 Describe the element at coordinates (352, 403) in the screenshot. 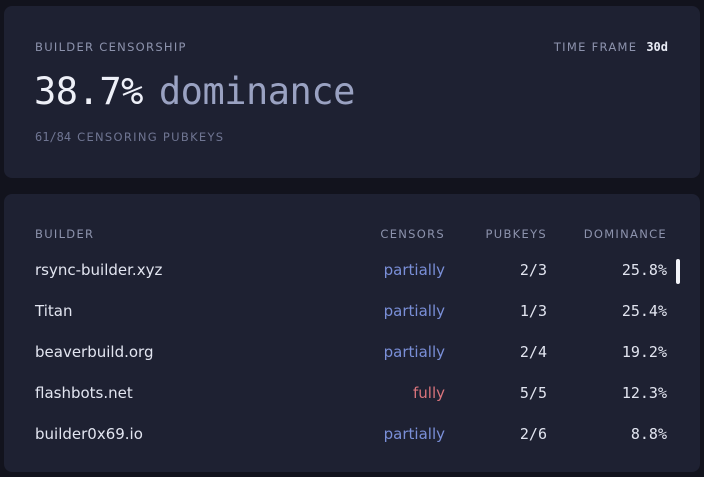

I see `table-row: flashbots.net fully 5/5 12.3%` at that location.